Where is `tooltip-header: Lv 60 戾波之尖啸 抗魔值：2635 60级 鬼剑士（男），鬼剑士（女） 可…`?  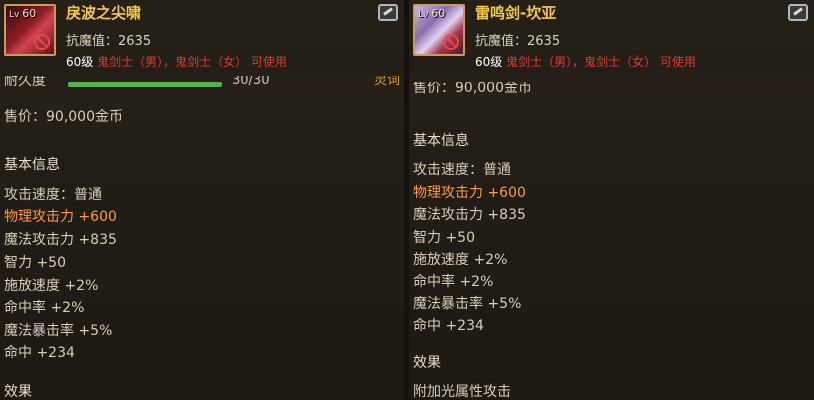 tooltip-header: Lv 60 戾波之尖啸 抗魔值：2635 60级 鬼剑士（男），鬼剑士（女） 可… is located at coordinates (202, 38).